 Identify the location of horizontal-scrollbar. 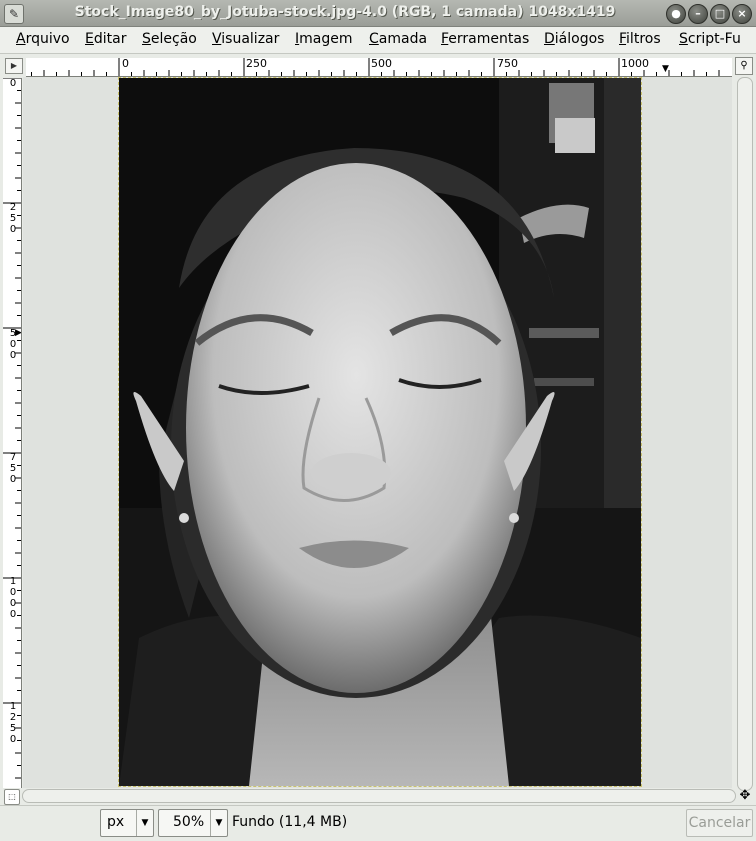
(379, 796).